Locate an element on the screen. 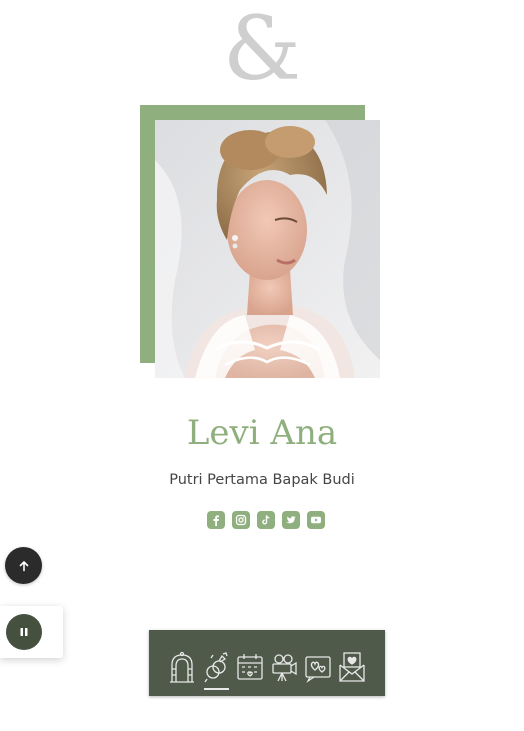  wedding-arch-icon is located at coordinates (182, 667).